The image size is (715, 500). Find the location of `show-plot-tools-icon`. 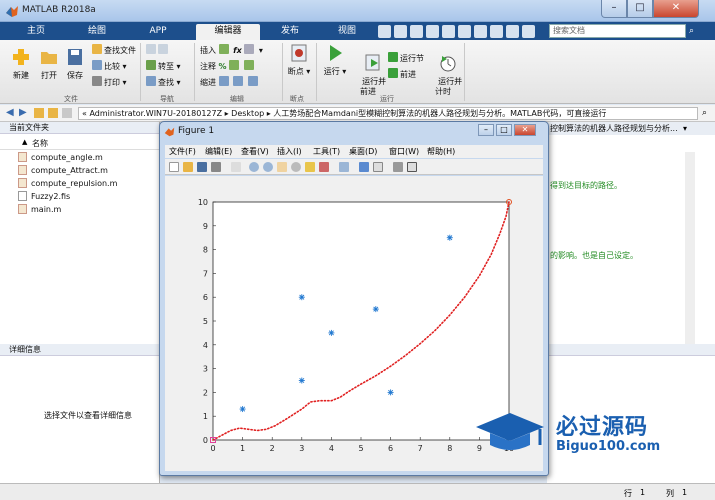

show-plot-tools-icon is located at coordinates (412, 167).